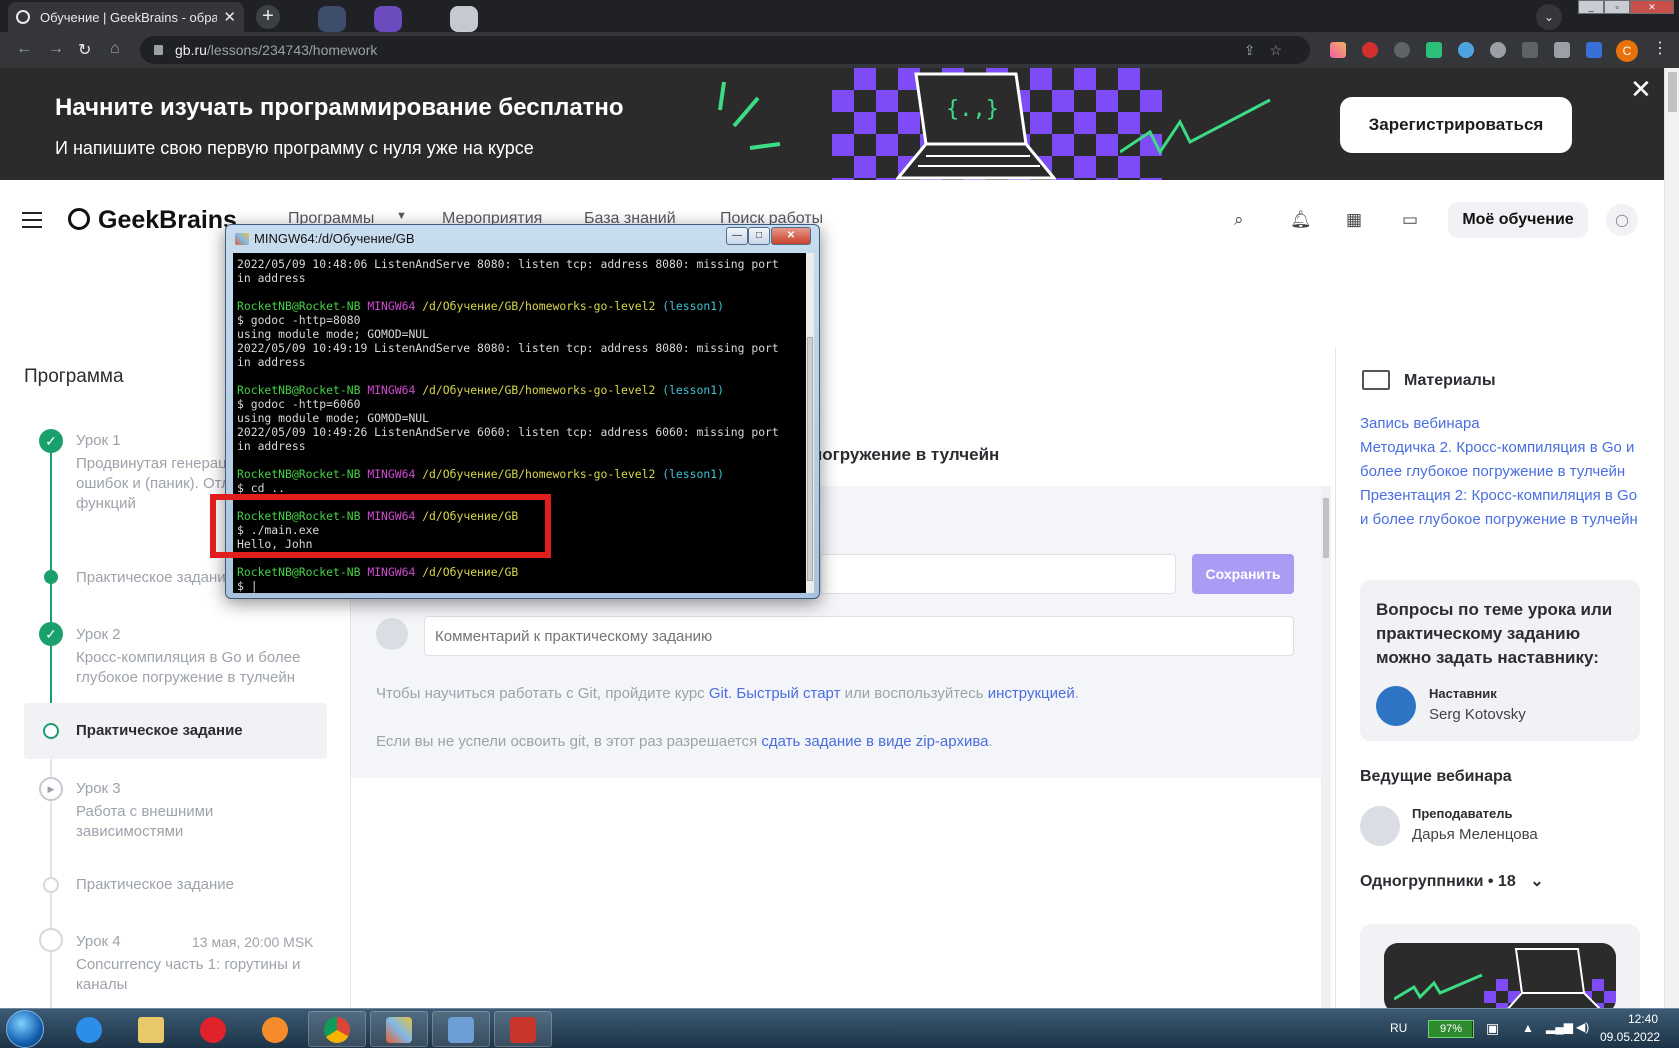  I want to click on lesson-4-title: Урок 4, so click(98, 941).